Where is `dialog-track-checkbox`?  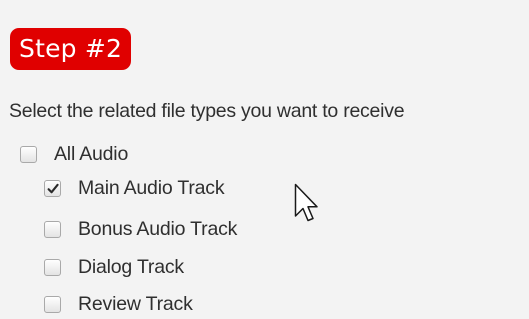
dialog-track-checkbox is located at coordinates (52, 267).